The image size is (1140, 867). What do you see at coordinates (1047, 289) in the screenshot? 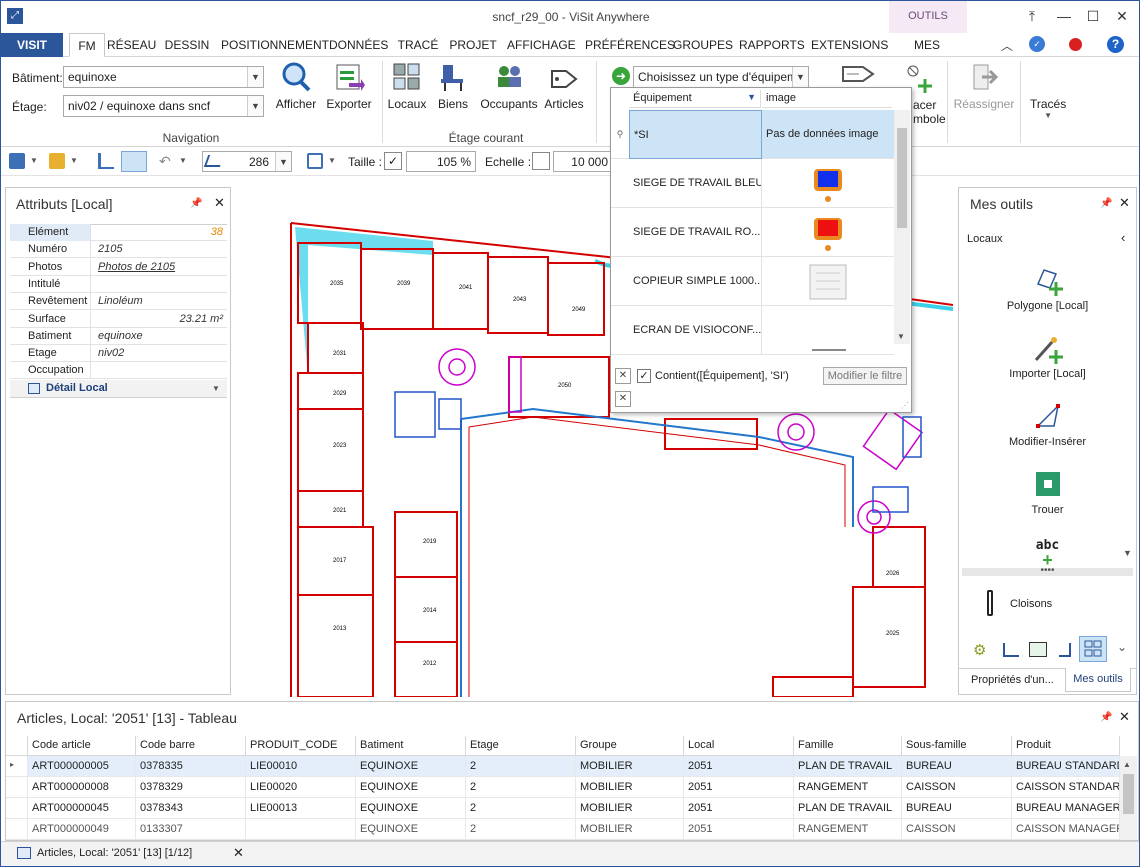
I see `polygone-local-tool: Polygone [Local]` at bounding box center [1047, 289].